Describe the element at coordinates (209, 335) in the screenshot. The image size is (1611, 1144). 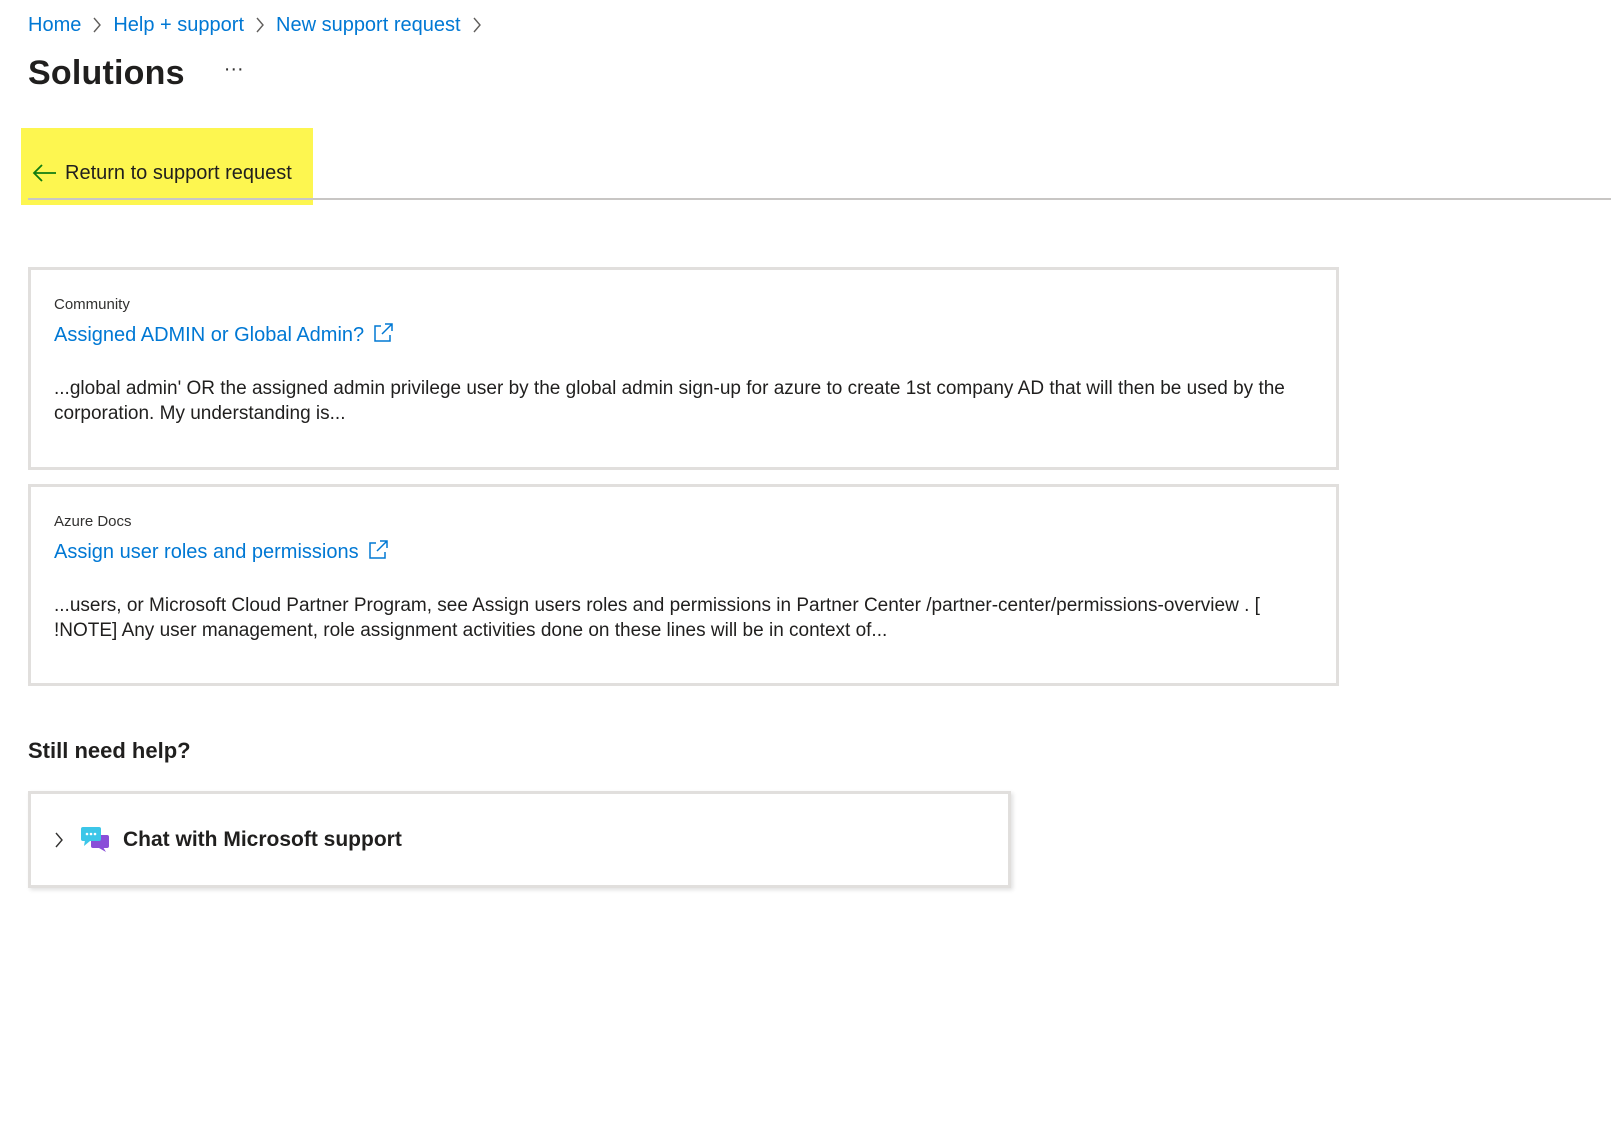
I see `solution-title: Assigned ADMIN or Global Admin?` at that location.